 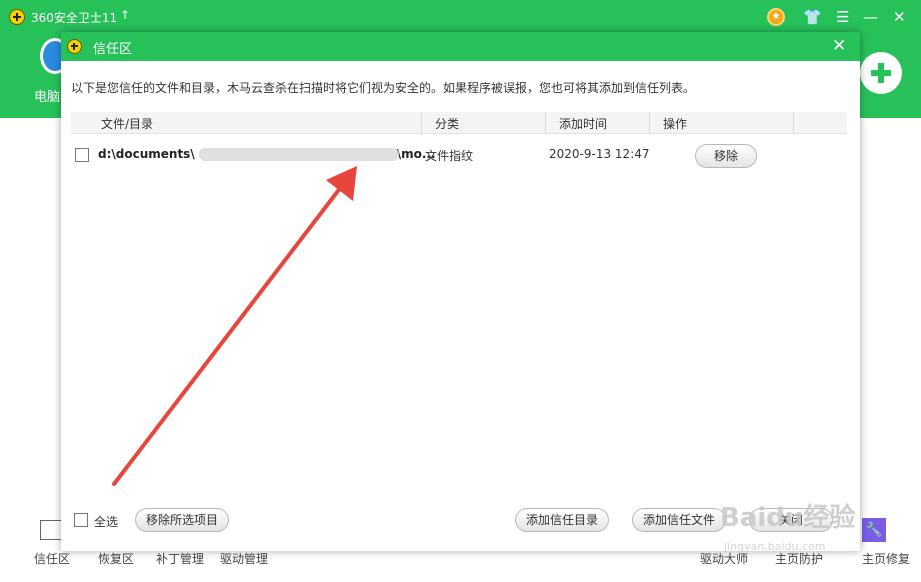 I want to click on arrow-shaft, so click(x=229, y=333).